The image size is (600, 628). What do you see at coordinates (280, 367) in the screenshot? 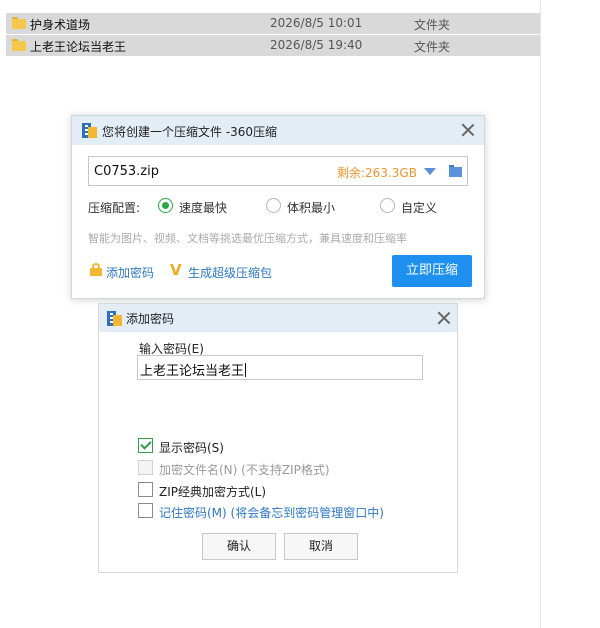
I see `password-input: 上老王论坛当老王` at bounding box center [280, 367].